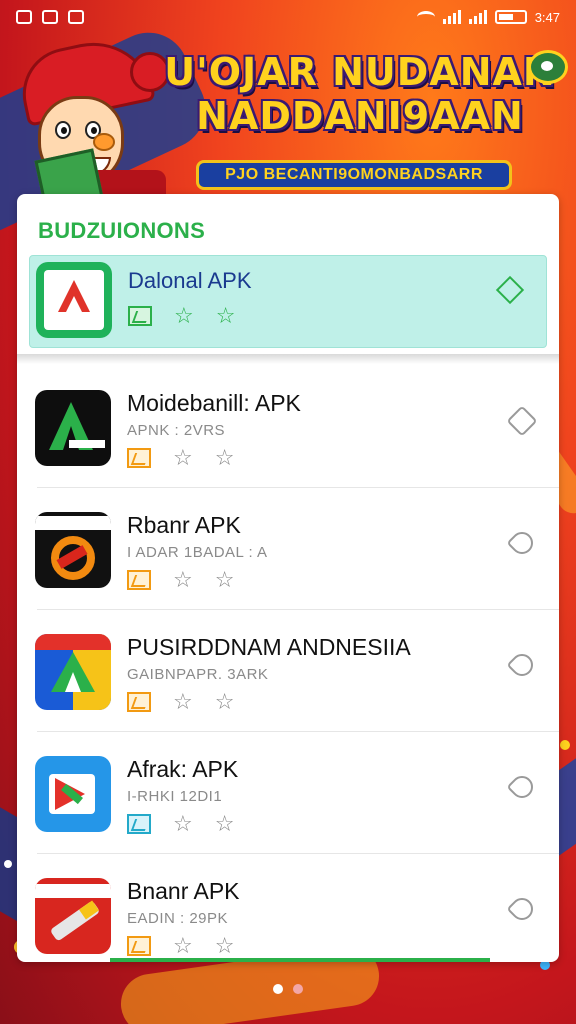 The height and width of the screenshot is (1024, 576). What do you see at coordinates (178, 918) in the screenshot?
I see `app-meta: EADIN : 29PK` at bounding box center [178, 918].